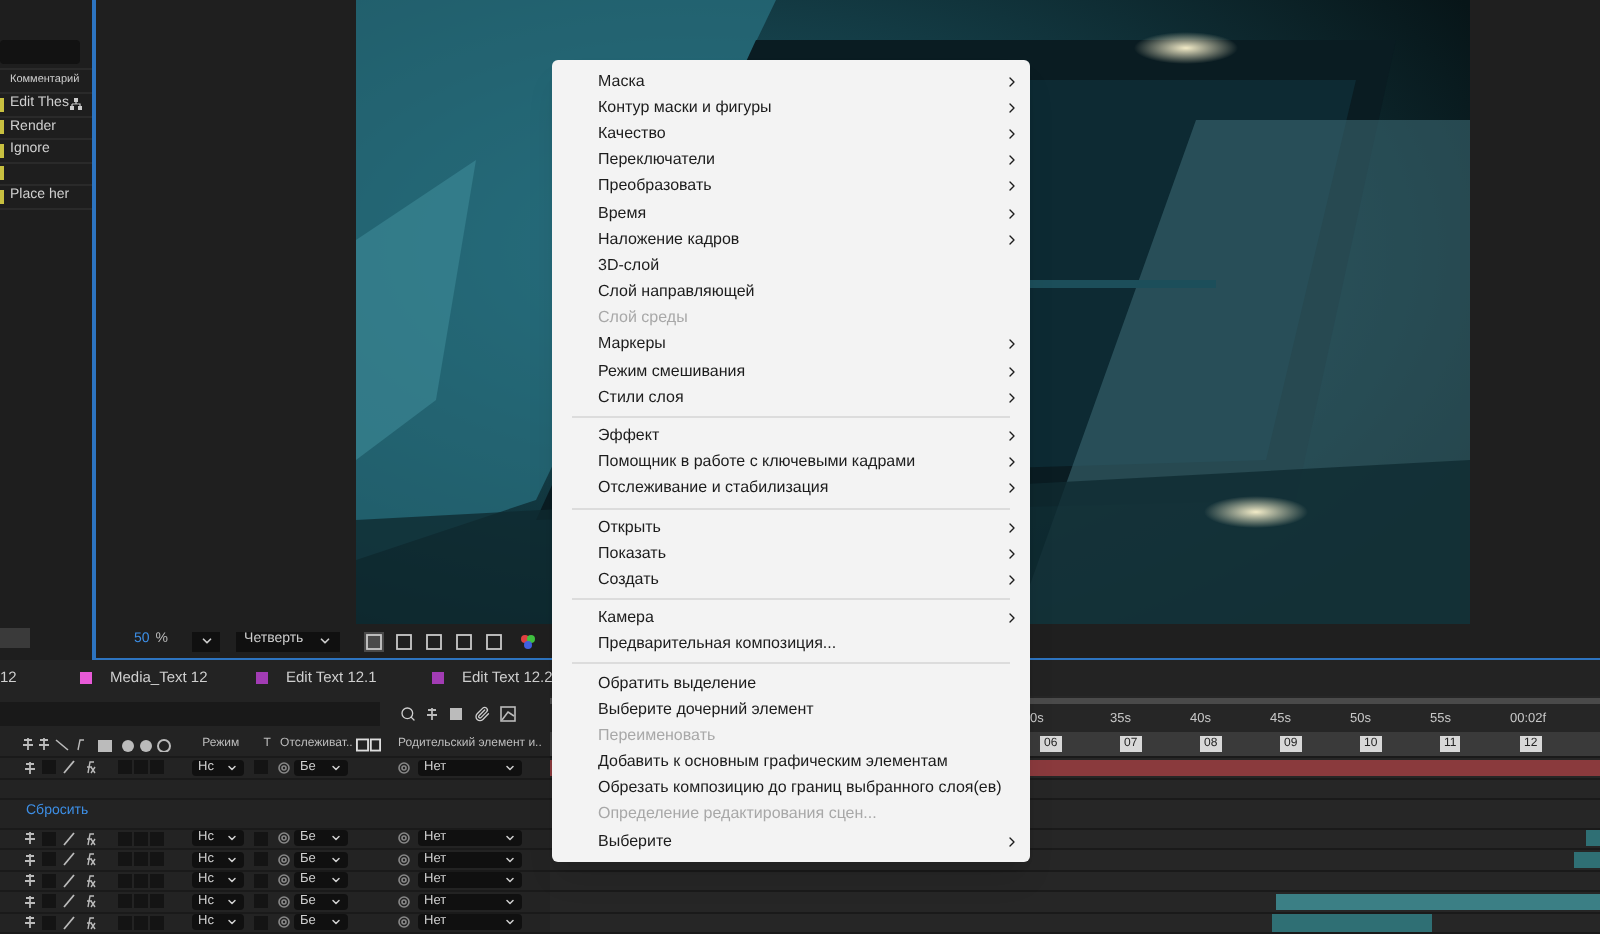 This screenshot has width=1600, height=934. I want to click on menu-item: Стили слоя, so click(791, 397).